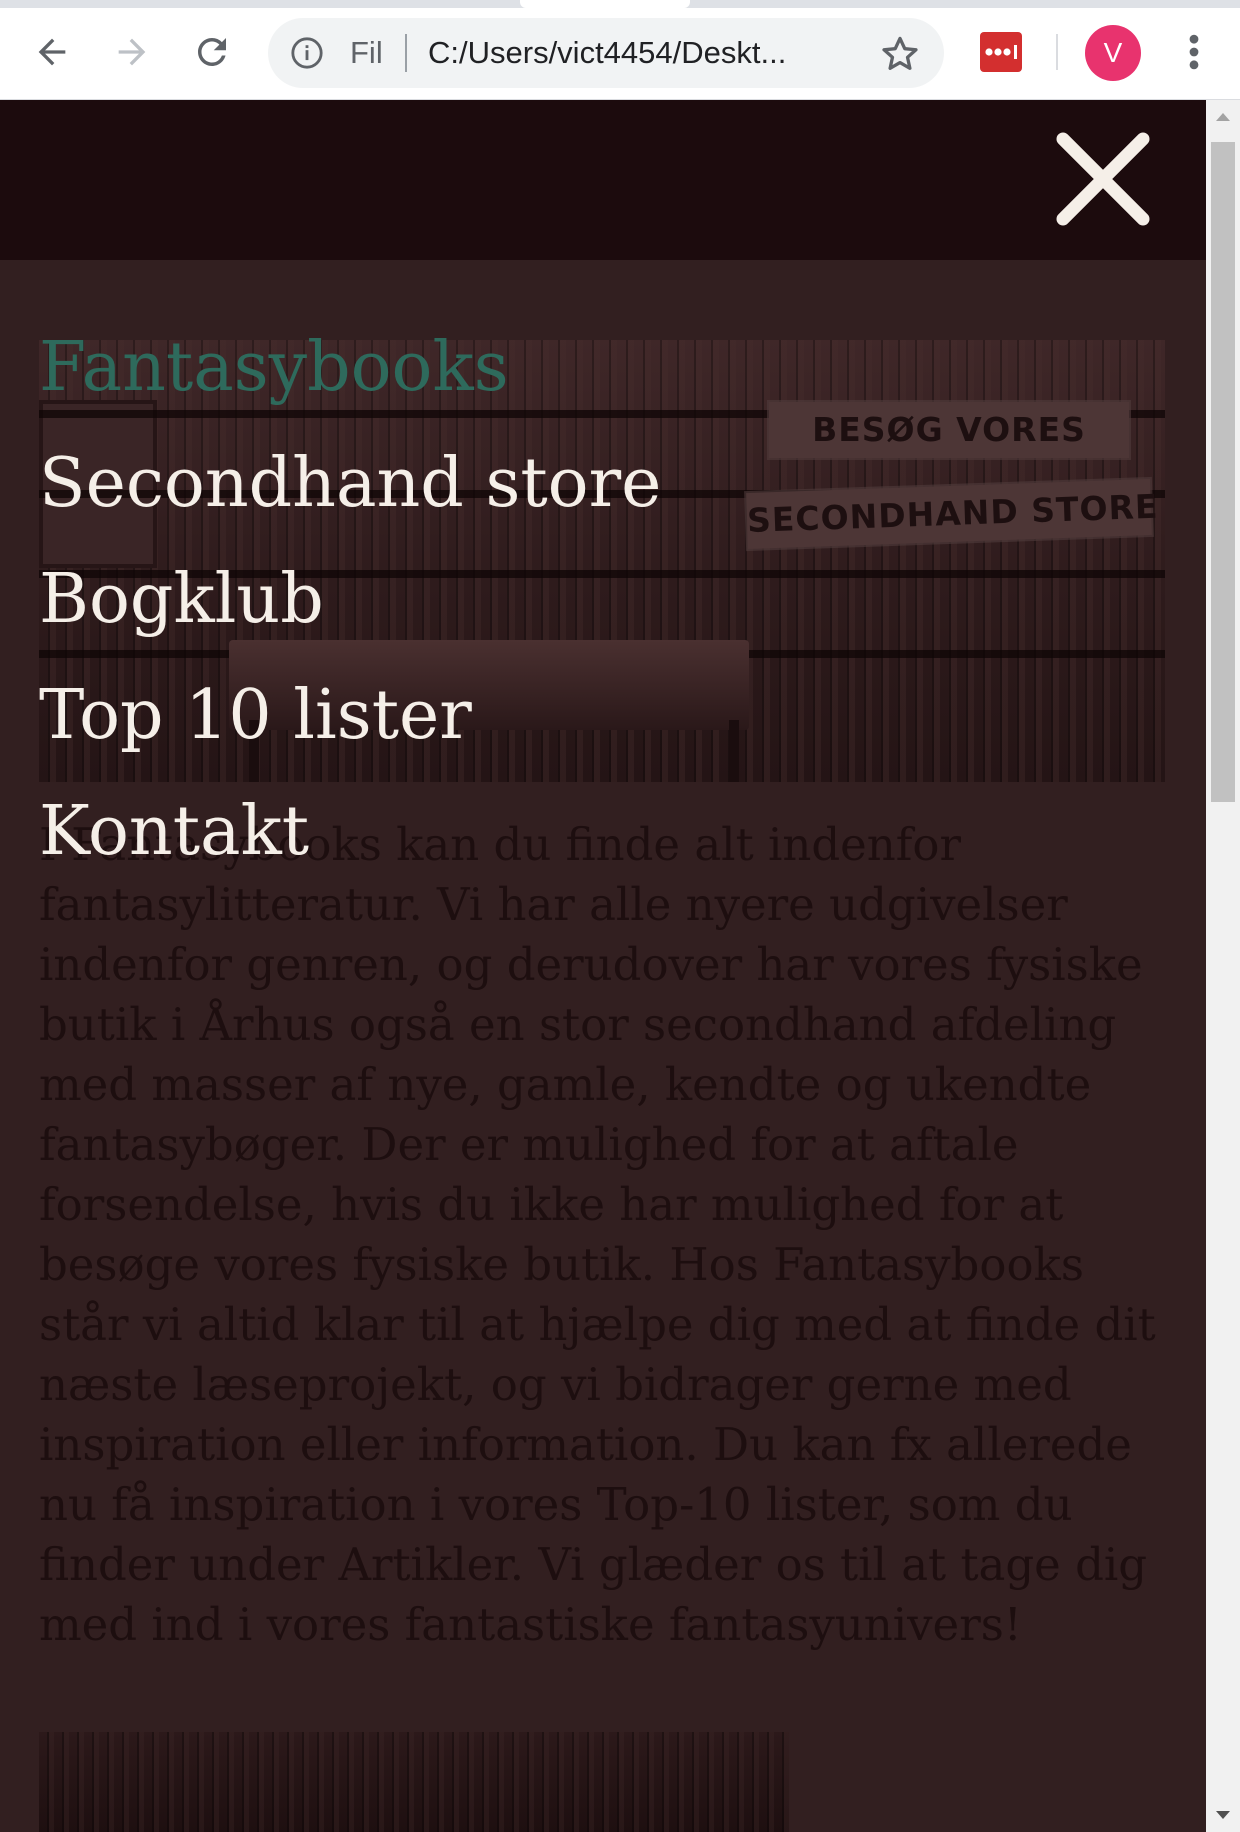 This screenshot has height=1832, width=1240. I want to click on menu-link-bogklub: Bogklub, so click(181, 600).